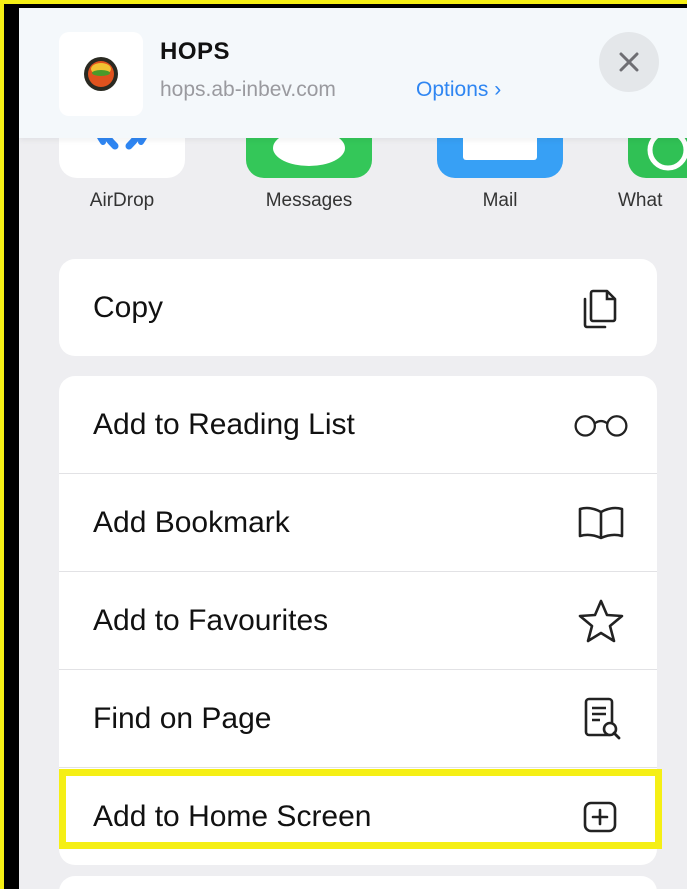  I want to click on action-find-on-page: Find on Page, so click(358, 719).